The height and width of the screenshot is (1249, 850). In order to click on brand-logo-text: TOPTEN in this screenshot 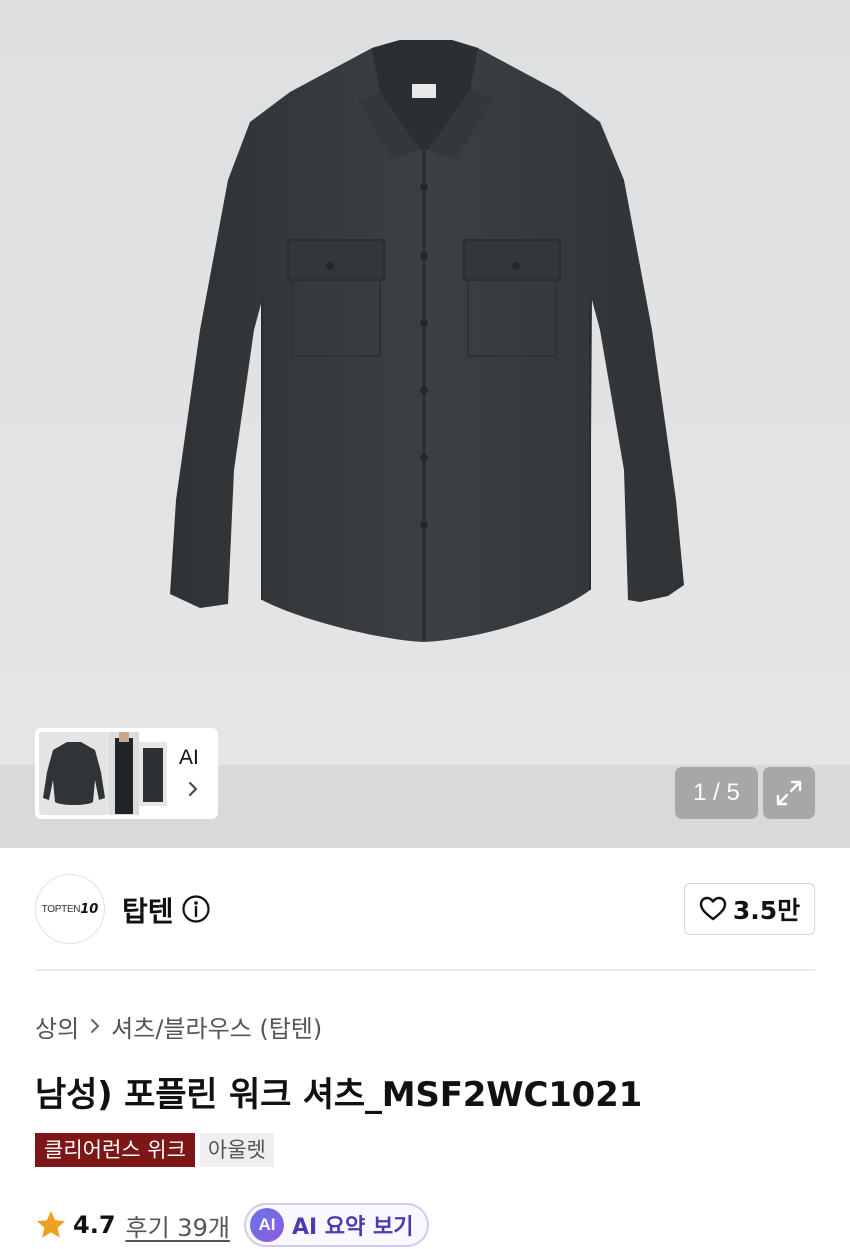, I will do `click(61, 909)`.